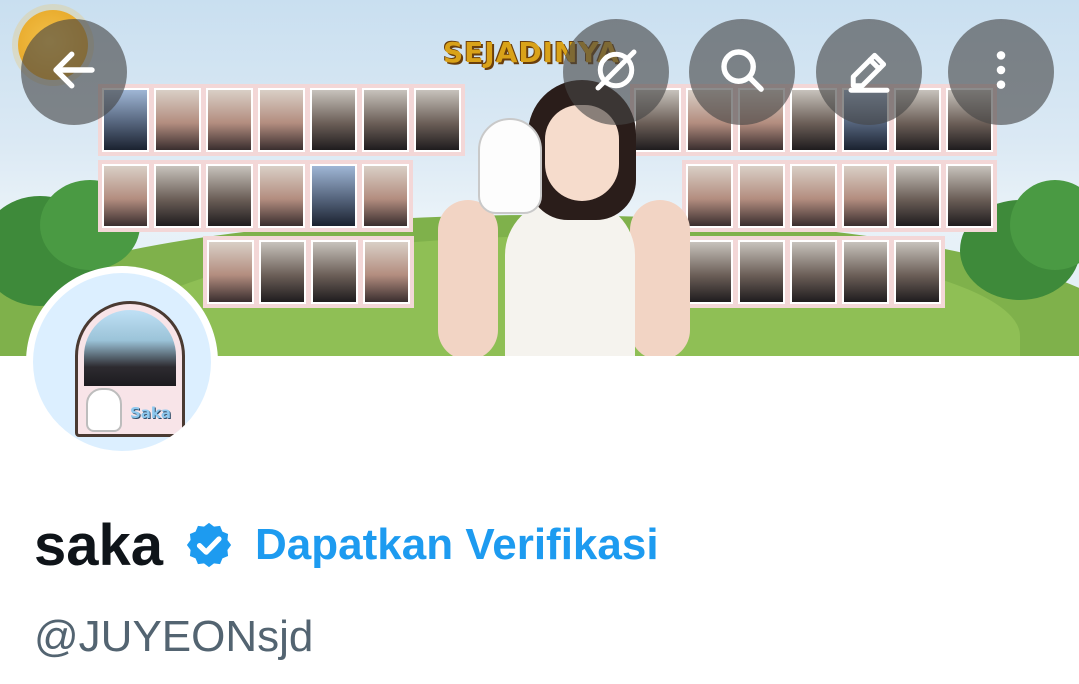  I want to click on profile-handle: @JUYEONsjd, so click(174, 636).